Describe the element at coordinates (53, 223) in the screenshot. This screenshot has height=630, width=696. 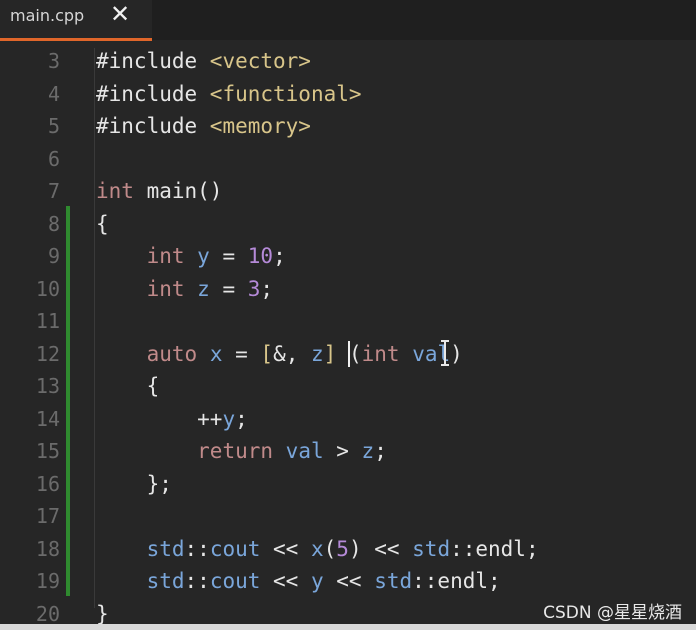
I see `line-number: 8` at that location.